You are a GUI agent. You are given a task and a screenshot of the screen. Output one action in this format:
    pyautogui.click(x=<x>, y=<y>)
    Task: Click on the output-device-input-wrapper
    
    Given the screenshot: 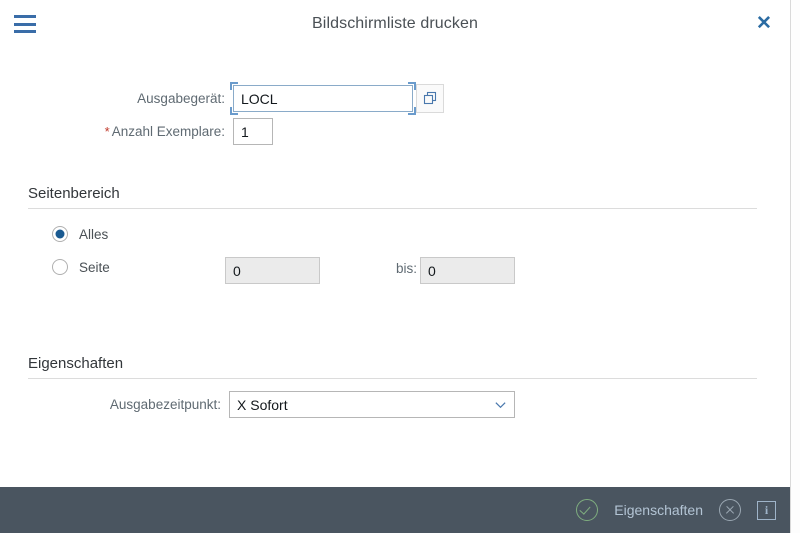 What is the action you would take?
    pyautogui.click(x=323, y=98)
    